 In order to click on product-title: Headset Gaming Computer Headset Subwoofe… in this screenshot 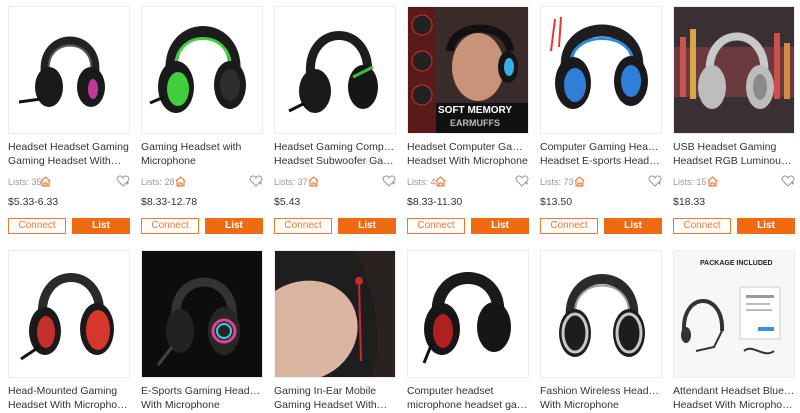, I will do `click(335, 154)`.